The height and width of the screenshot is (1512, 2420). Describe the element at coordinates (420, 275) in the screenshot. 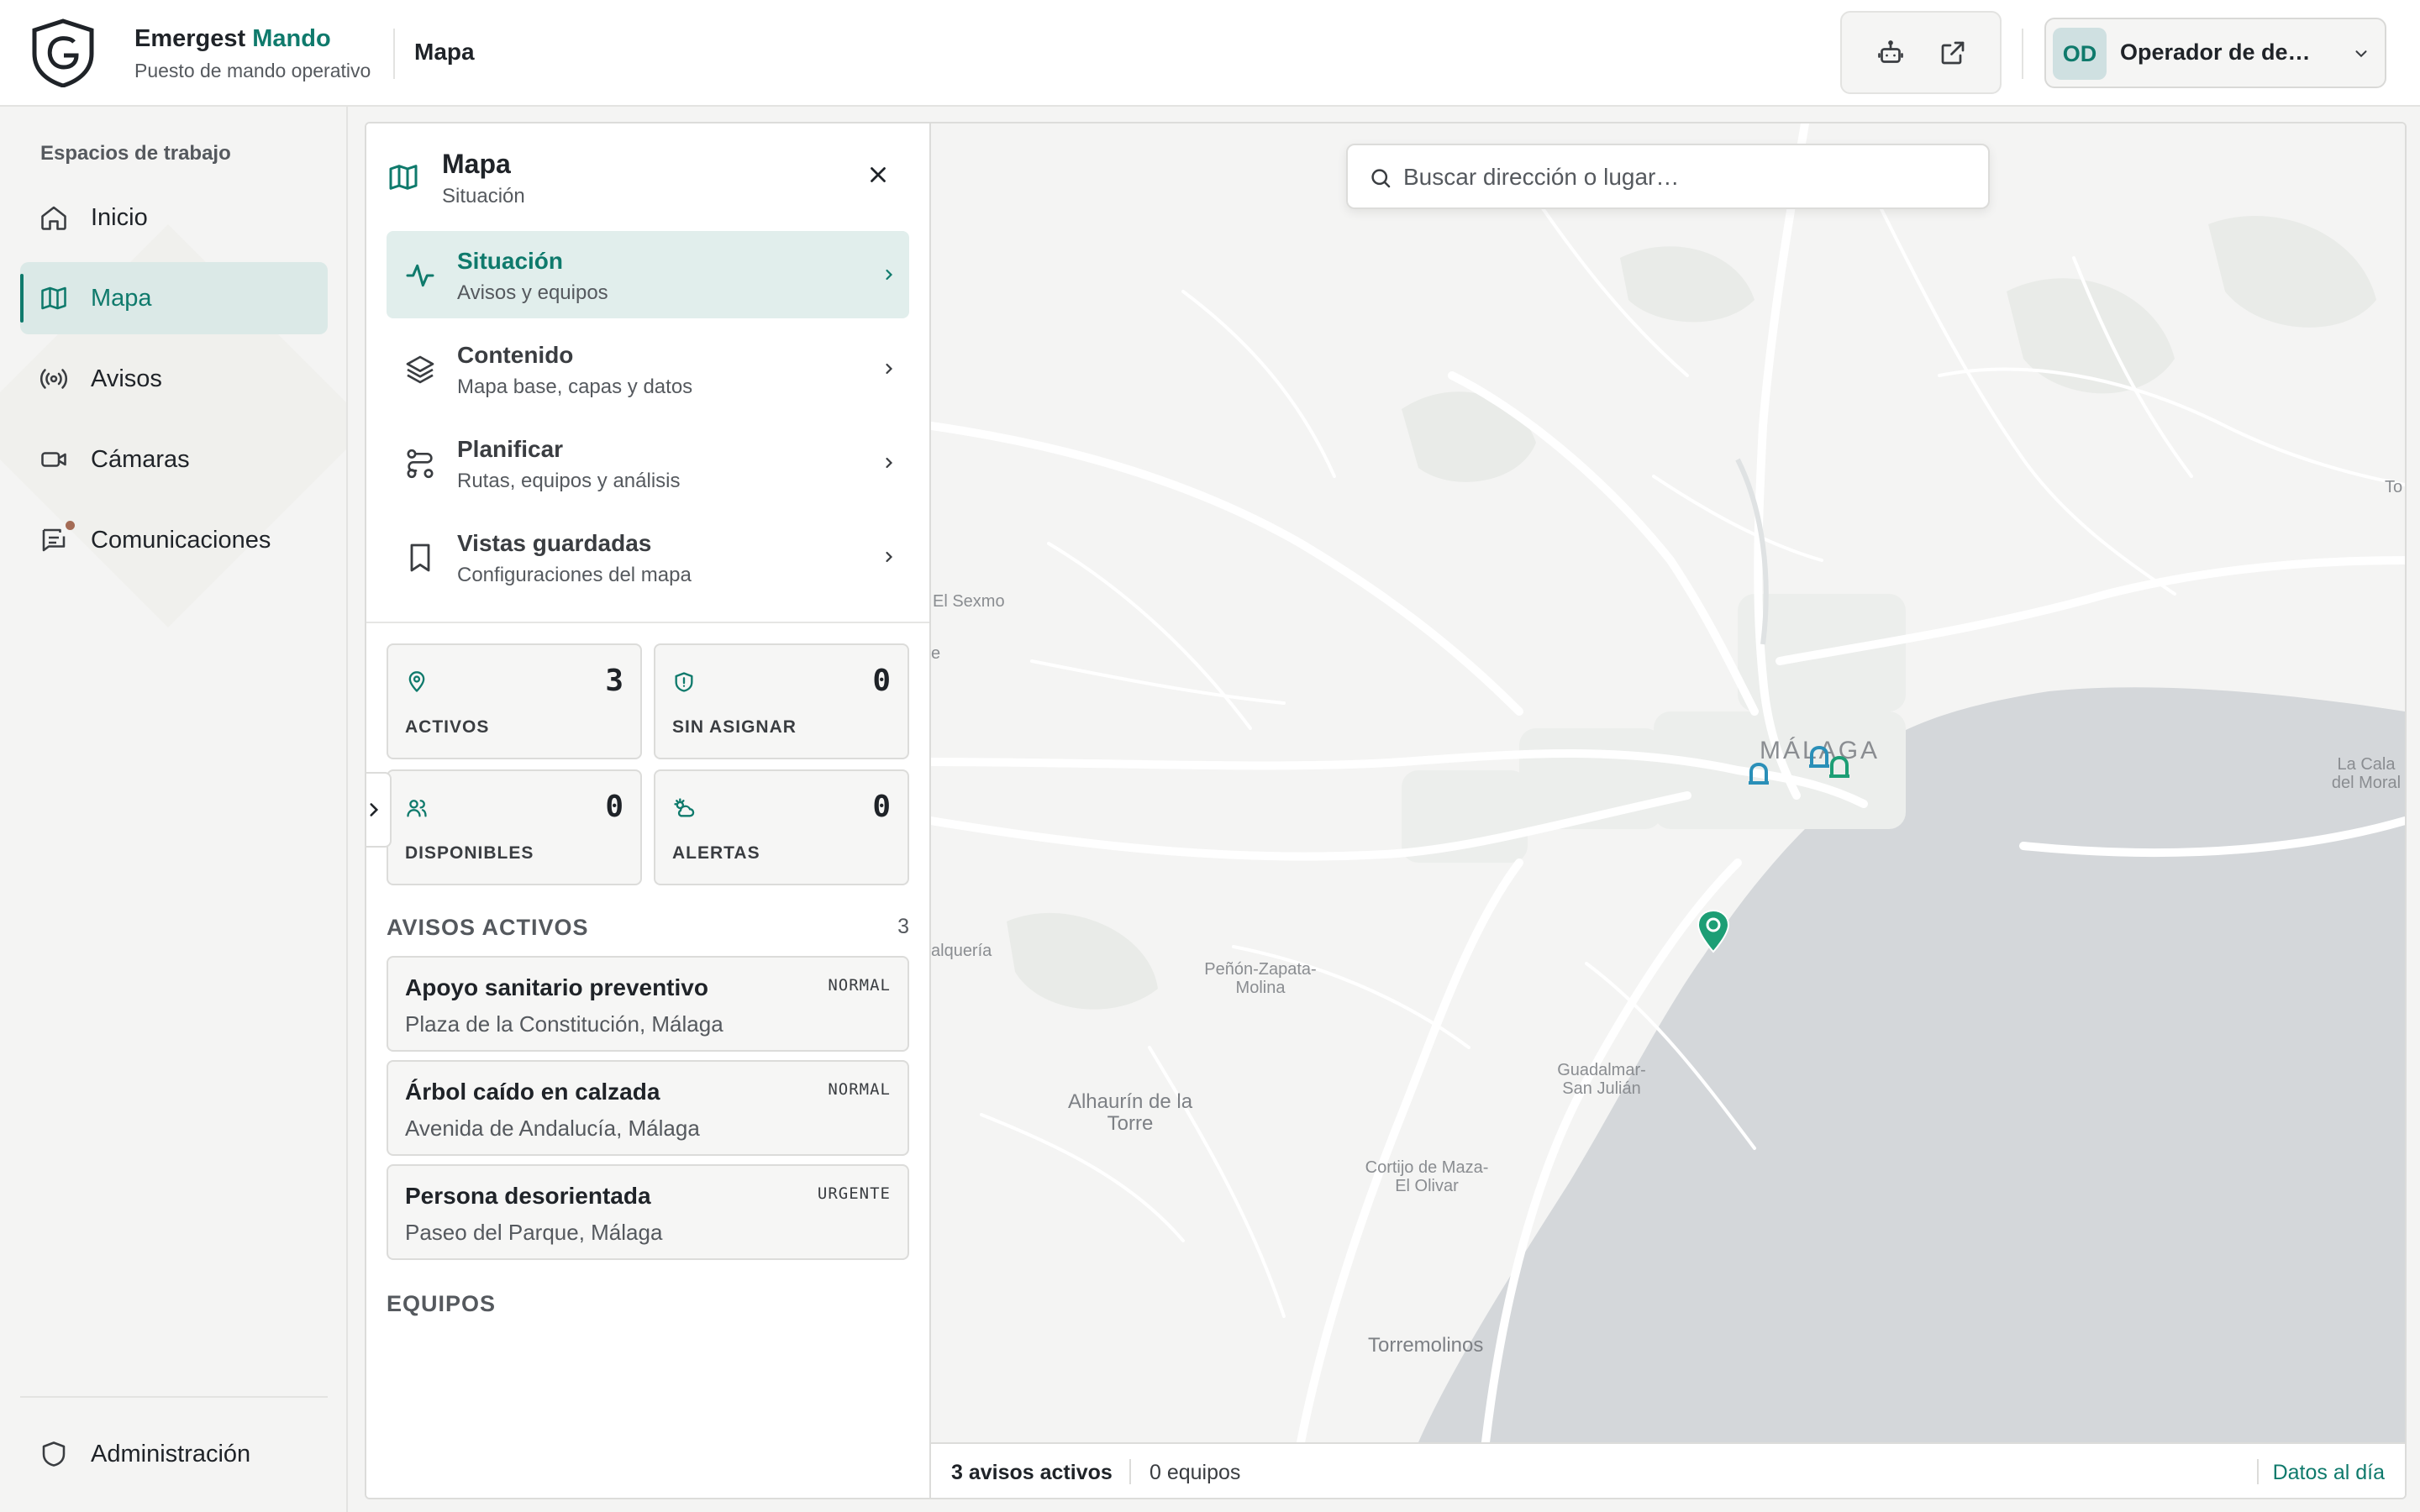

I see `activity-icon` at that location.